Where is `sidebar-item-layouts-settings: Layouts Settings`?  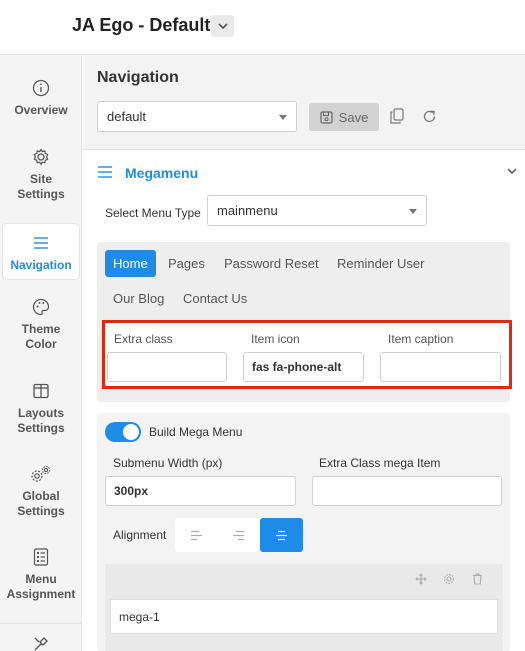
sidebar-item-layouts-settings: Layouts Settings is located at coordinates (41, 410).